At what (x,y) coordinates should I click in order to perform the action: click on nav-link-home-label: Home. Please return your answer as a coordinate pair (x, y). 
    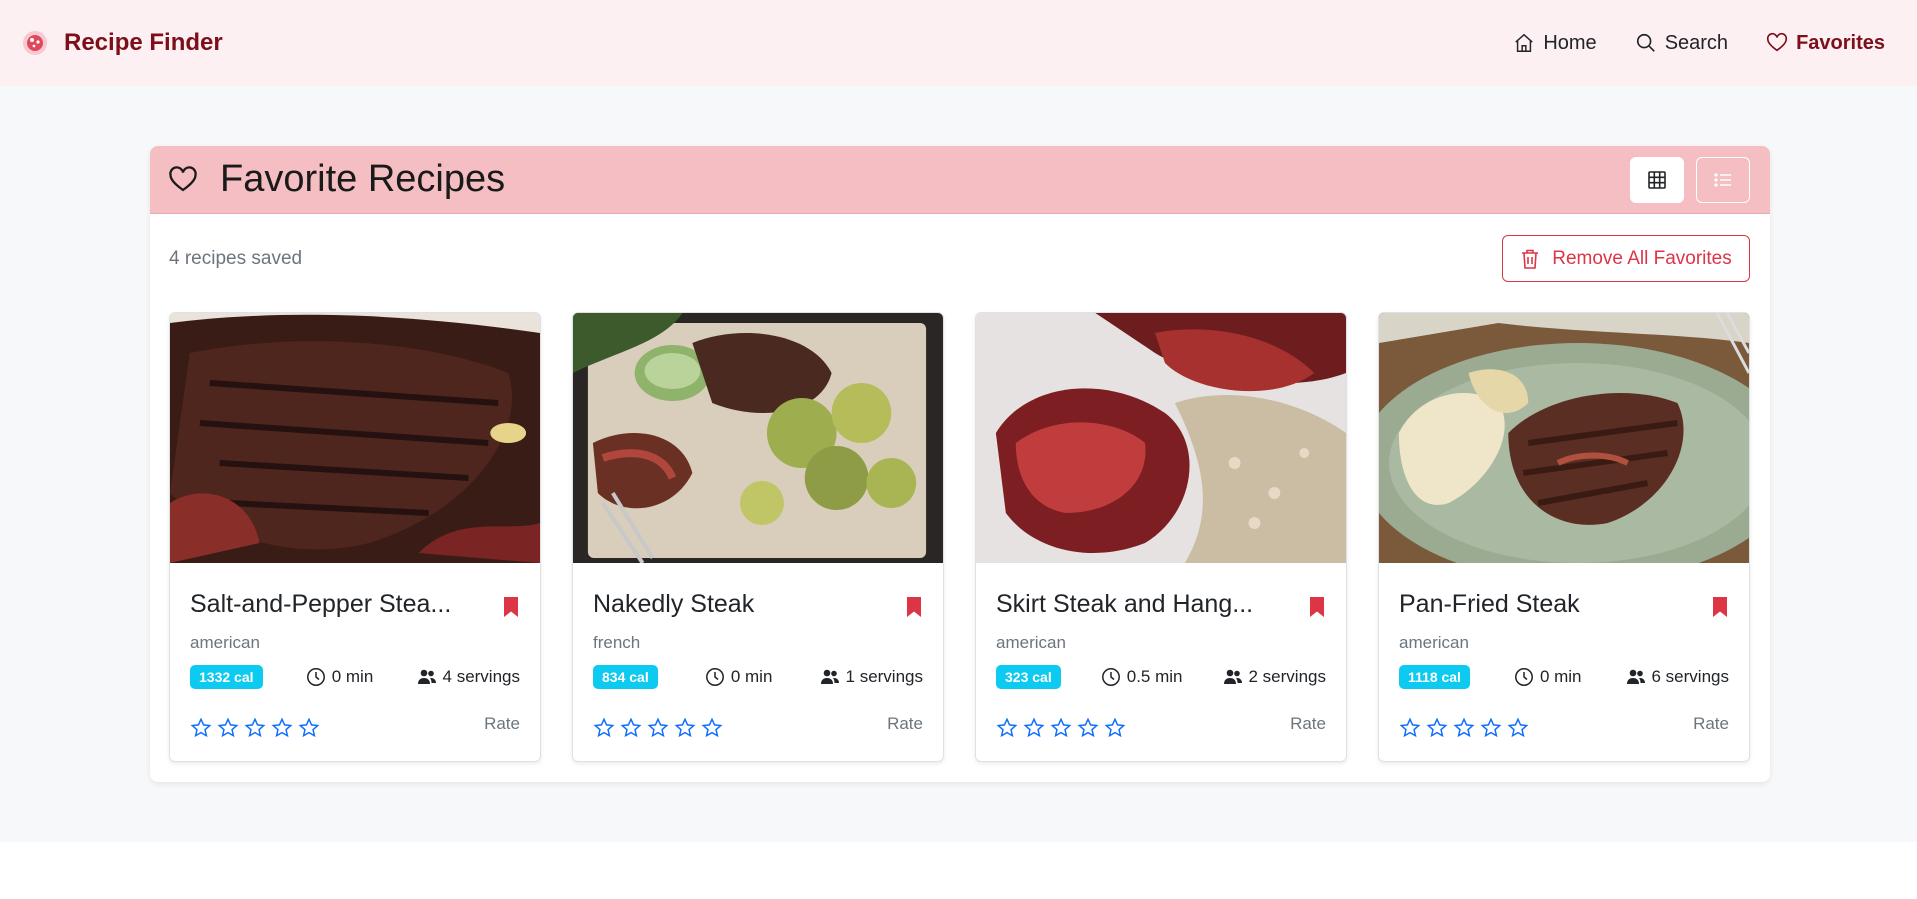
    Looking at the image, I should click on (1570, 42).